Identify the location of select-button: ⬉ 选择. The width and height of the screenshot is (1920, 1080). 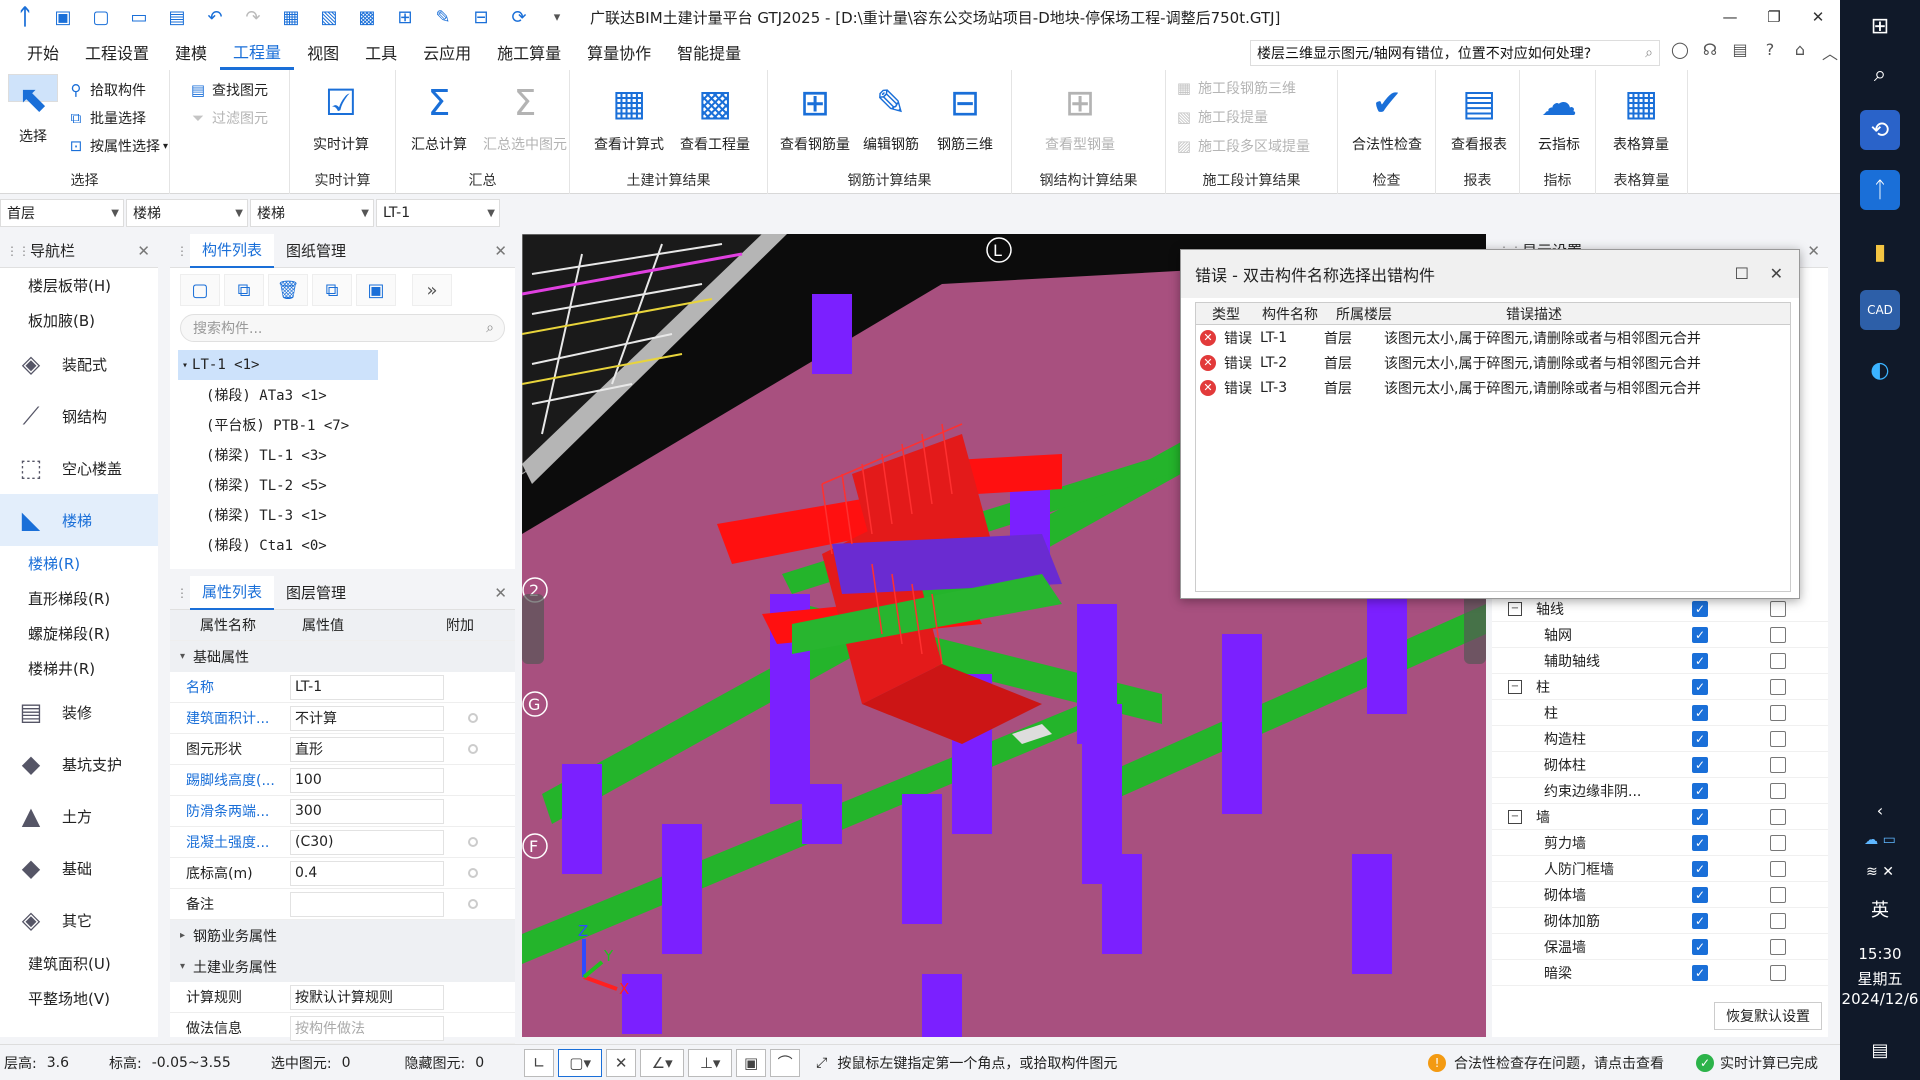
(33, 109).